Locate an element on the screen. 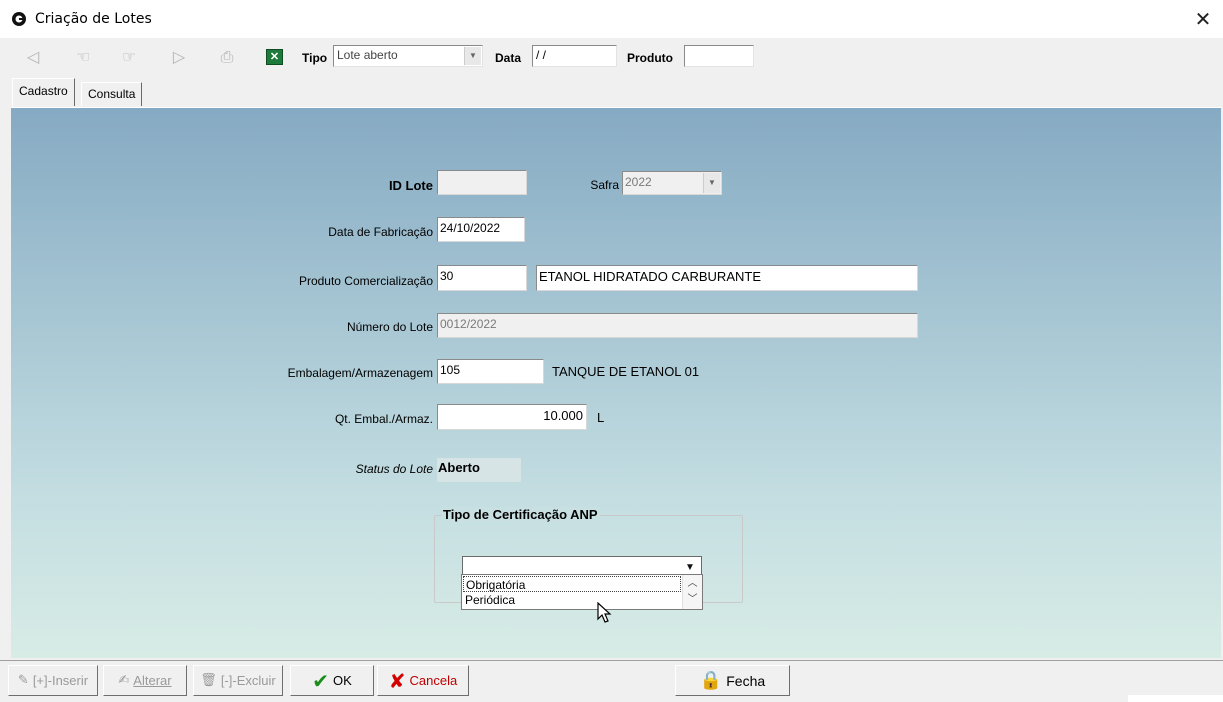  data-label: Data is located at coordinates (508, 58).